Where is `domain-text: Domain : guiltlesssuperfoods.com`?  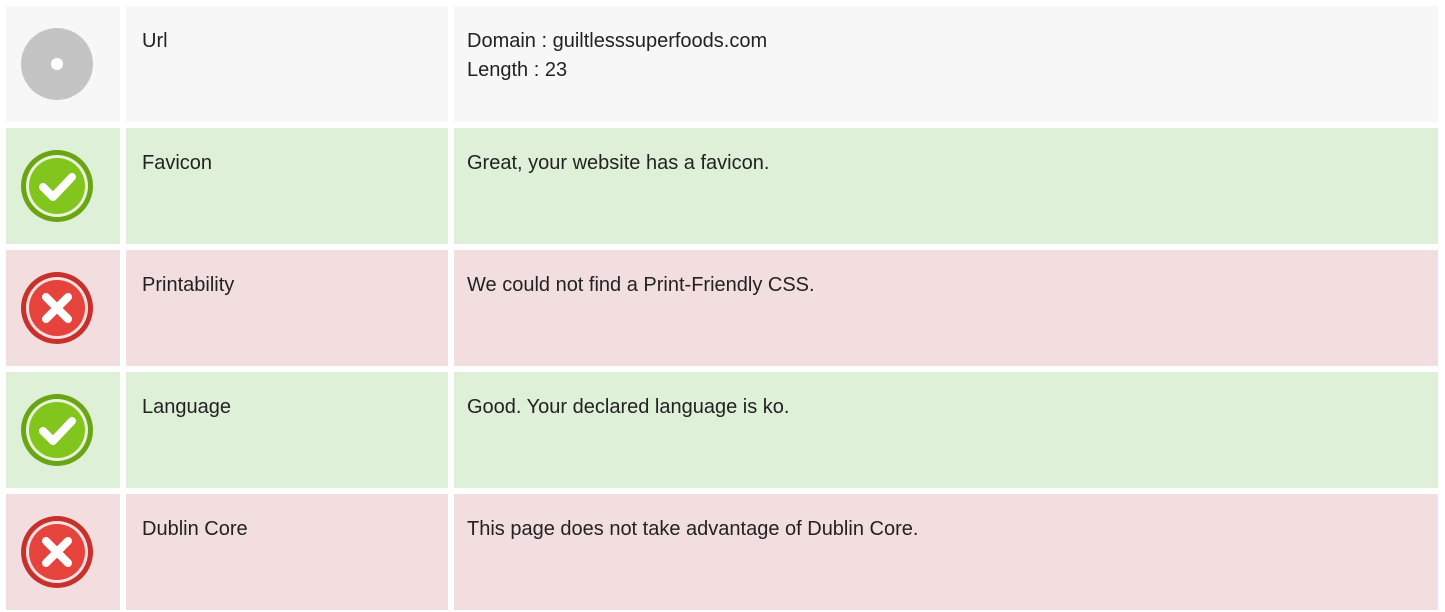 domain-text: Domain : guiltlesssuperfoods.com is located at coordinates (617, 41).